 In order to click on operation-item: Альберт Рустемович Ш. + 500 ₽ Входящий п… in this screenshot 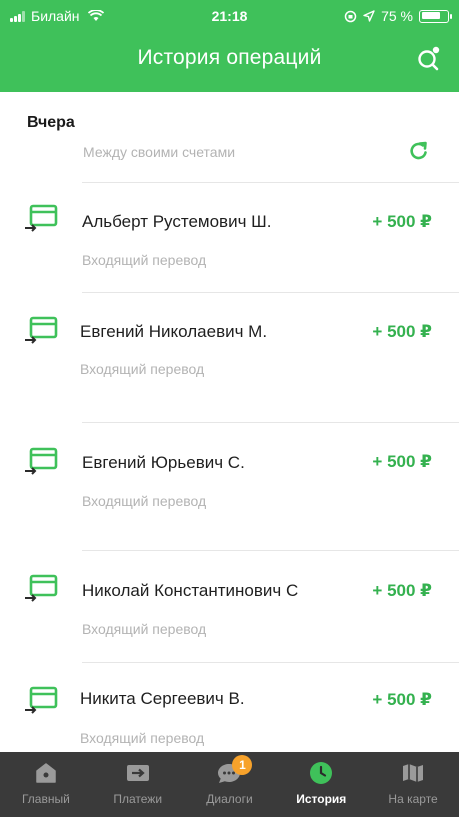, I will do `click(229, 237)`.